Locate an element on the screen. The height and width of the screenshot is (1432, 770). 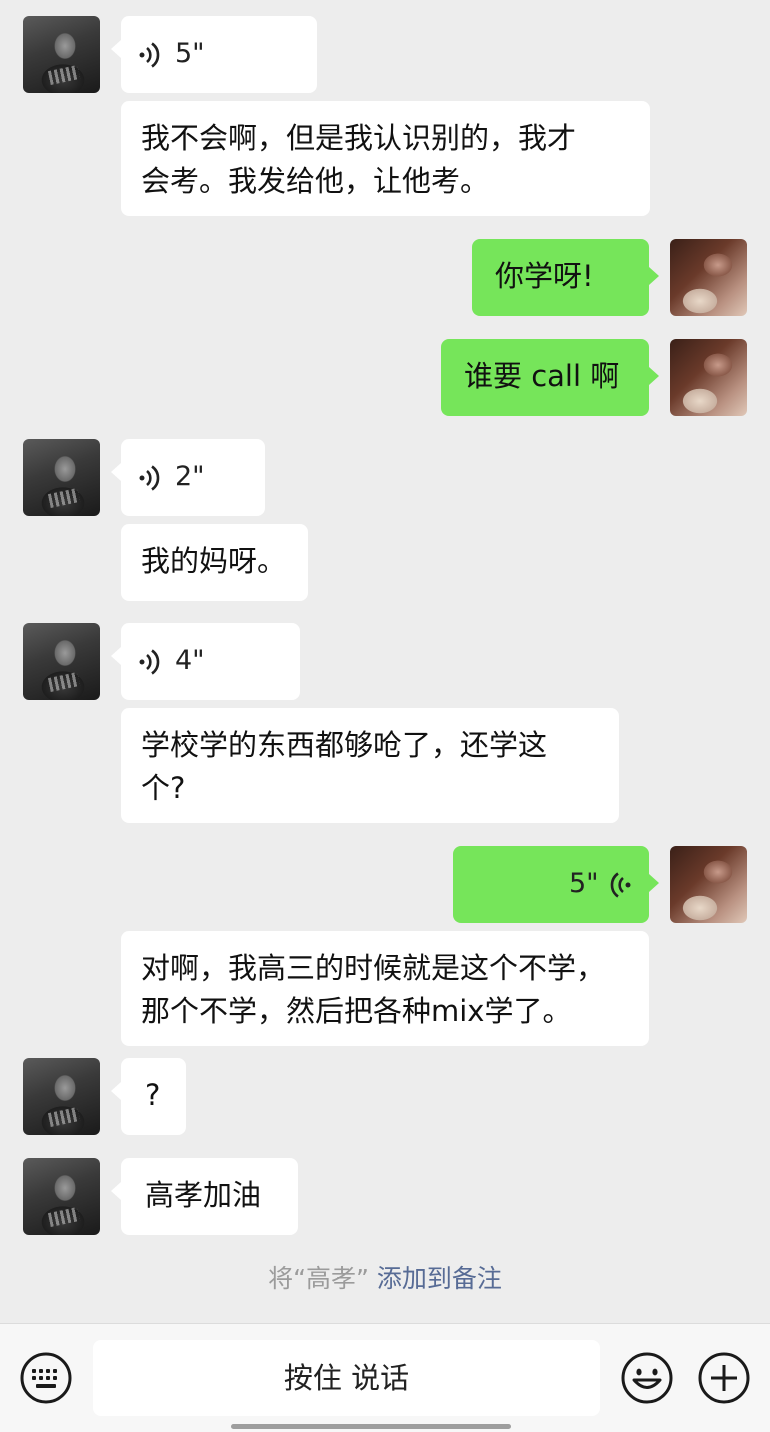
message-line: 学校学的东西都够呛了，还学这 is located at coordinates (344, 745).